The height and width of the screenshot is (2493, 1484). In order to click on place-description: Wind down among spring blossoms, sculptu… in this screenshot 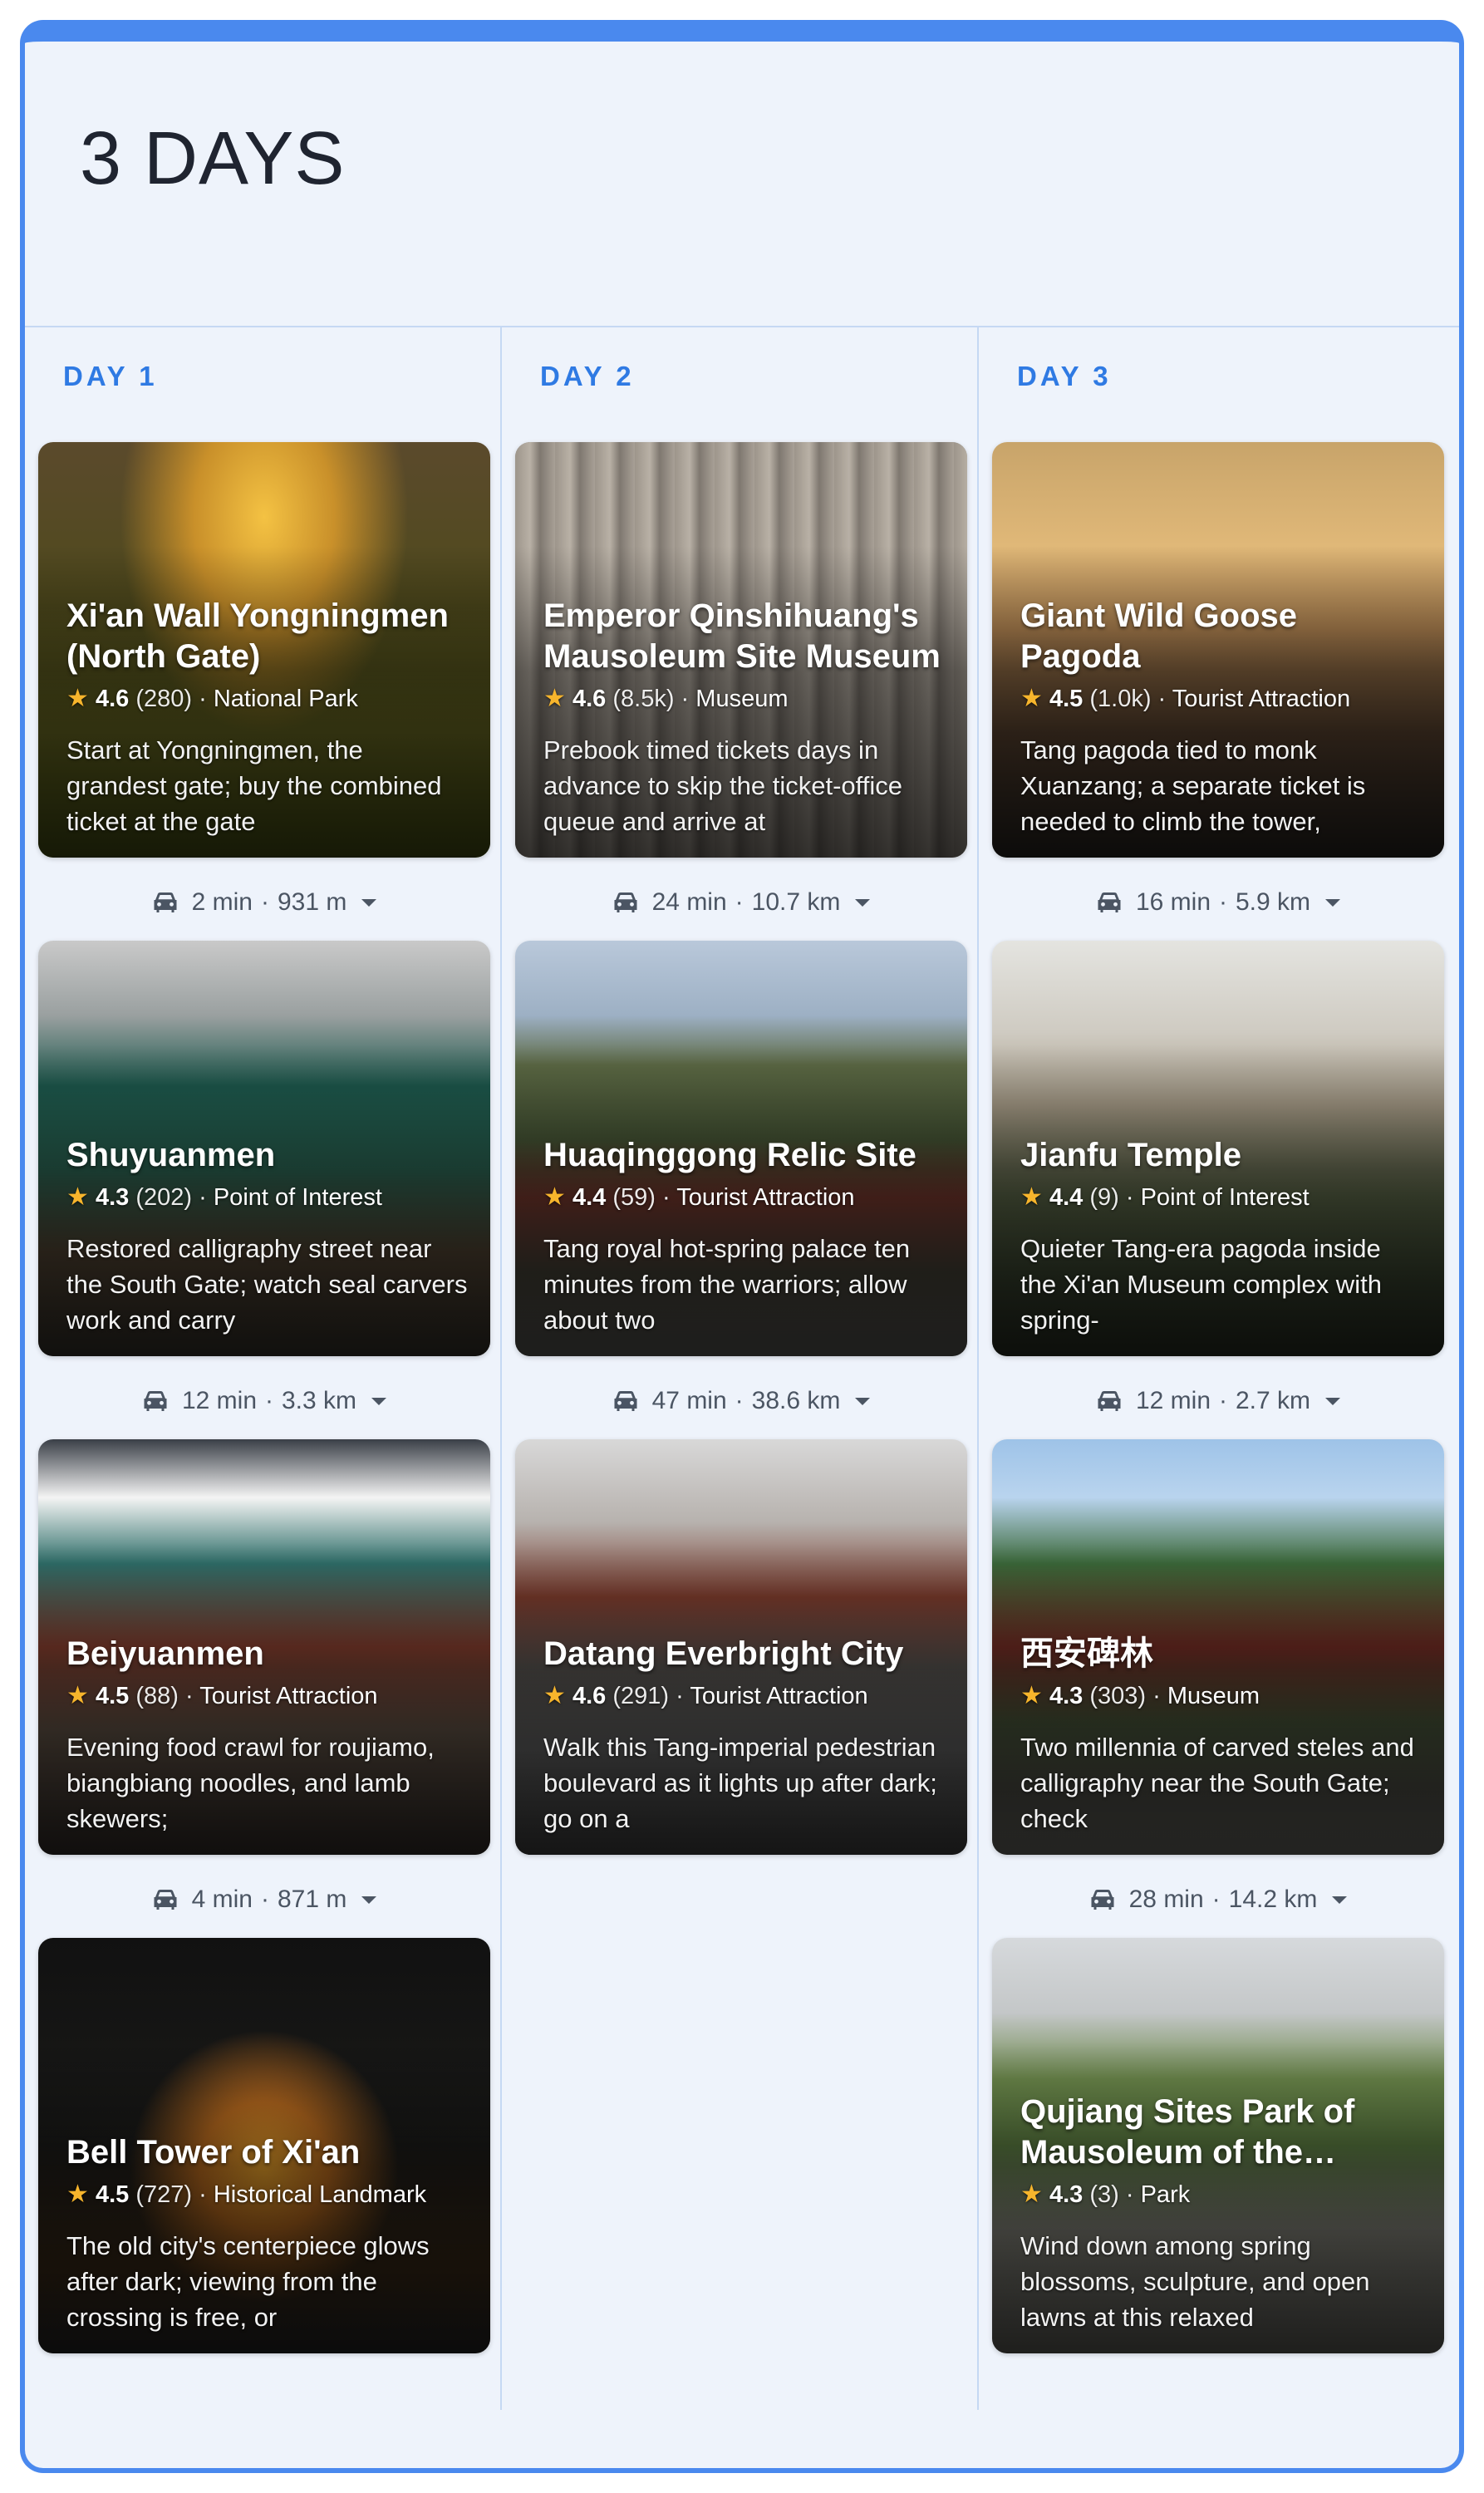, I will do `click(1195, 2281)`.